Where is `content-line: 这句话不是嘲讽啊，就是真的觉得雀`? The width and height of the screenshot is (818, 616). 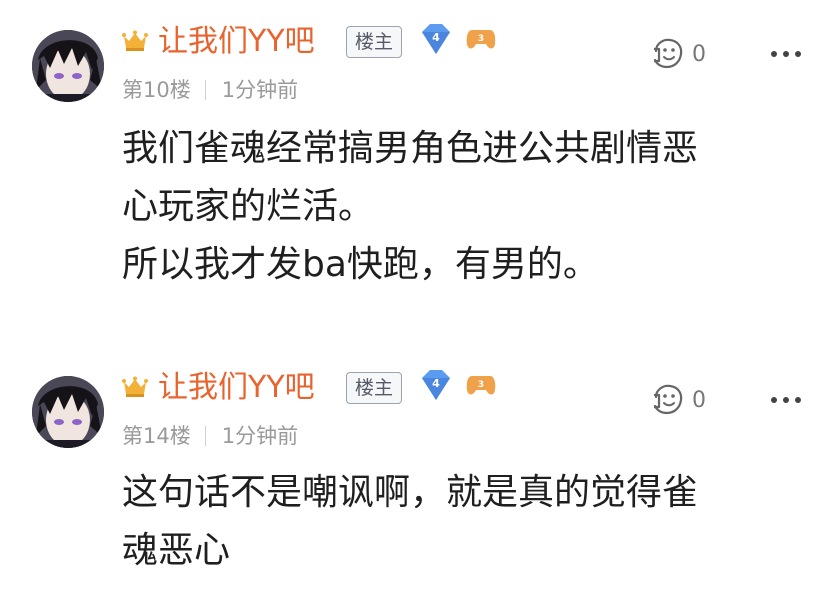
content-line: 这句话不是嘲讽啊，就是真的觉得雀 is located at coordinates (410, 492).